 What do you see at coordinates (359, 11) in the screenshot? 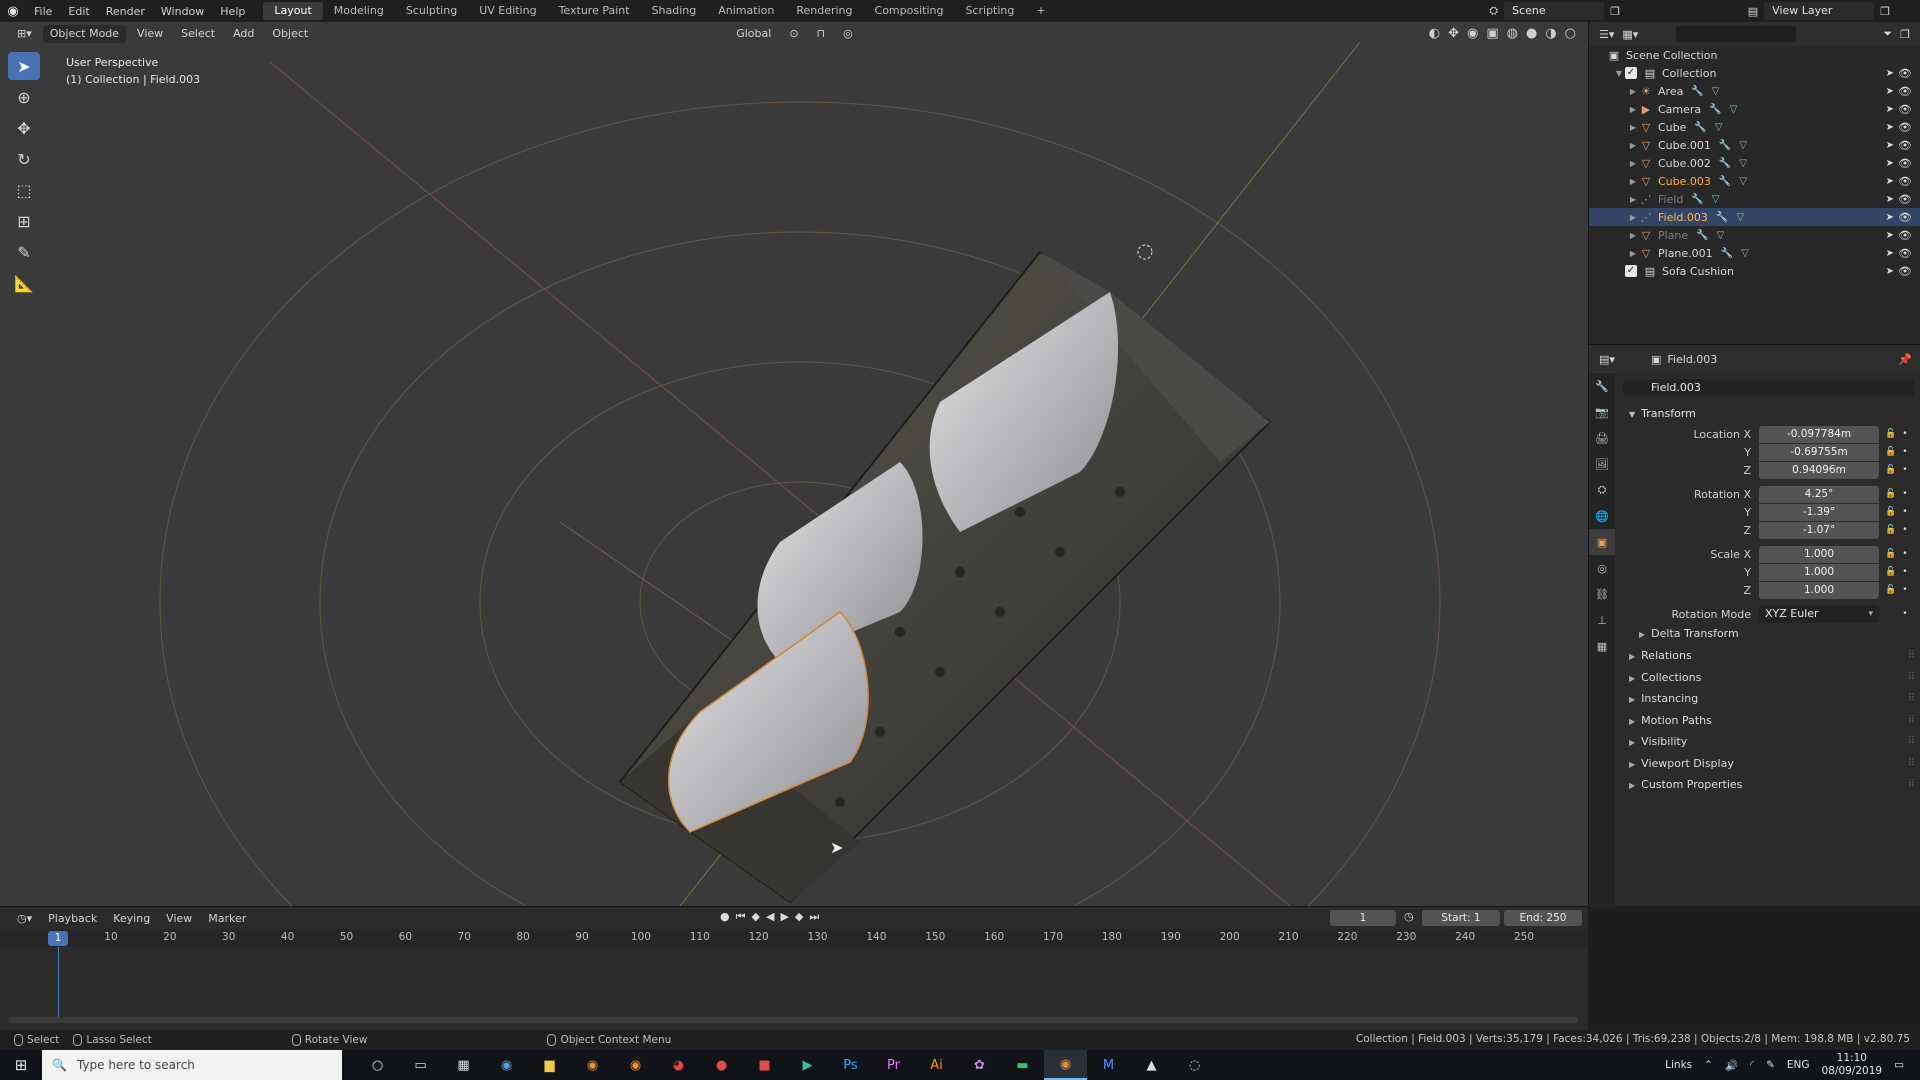
I see `tab-modeling: Modeling` at bounding box center [359, 11].